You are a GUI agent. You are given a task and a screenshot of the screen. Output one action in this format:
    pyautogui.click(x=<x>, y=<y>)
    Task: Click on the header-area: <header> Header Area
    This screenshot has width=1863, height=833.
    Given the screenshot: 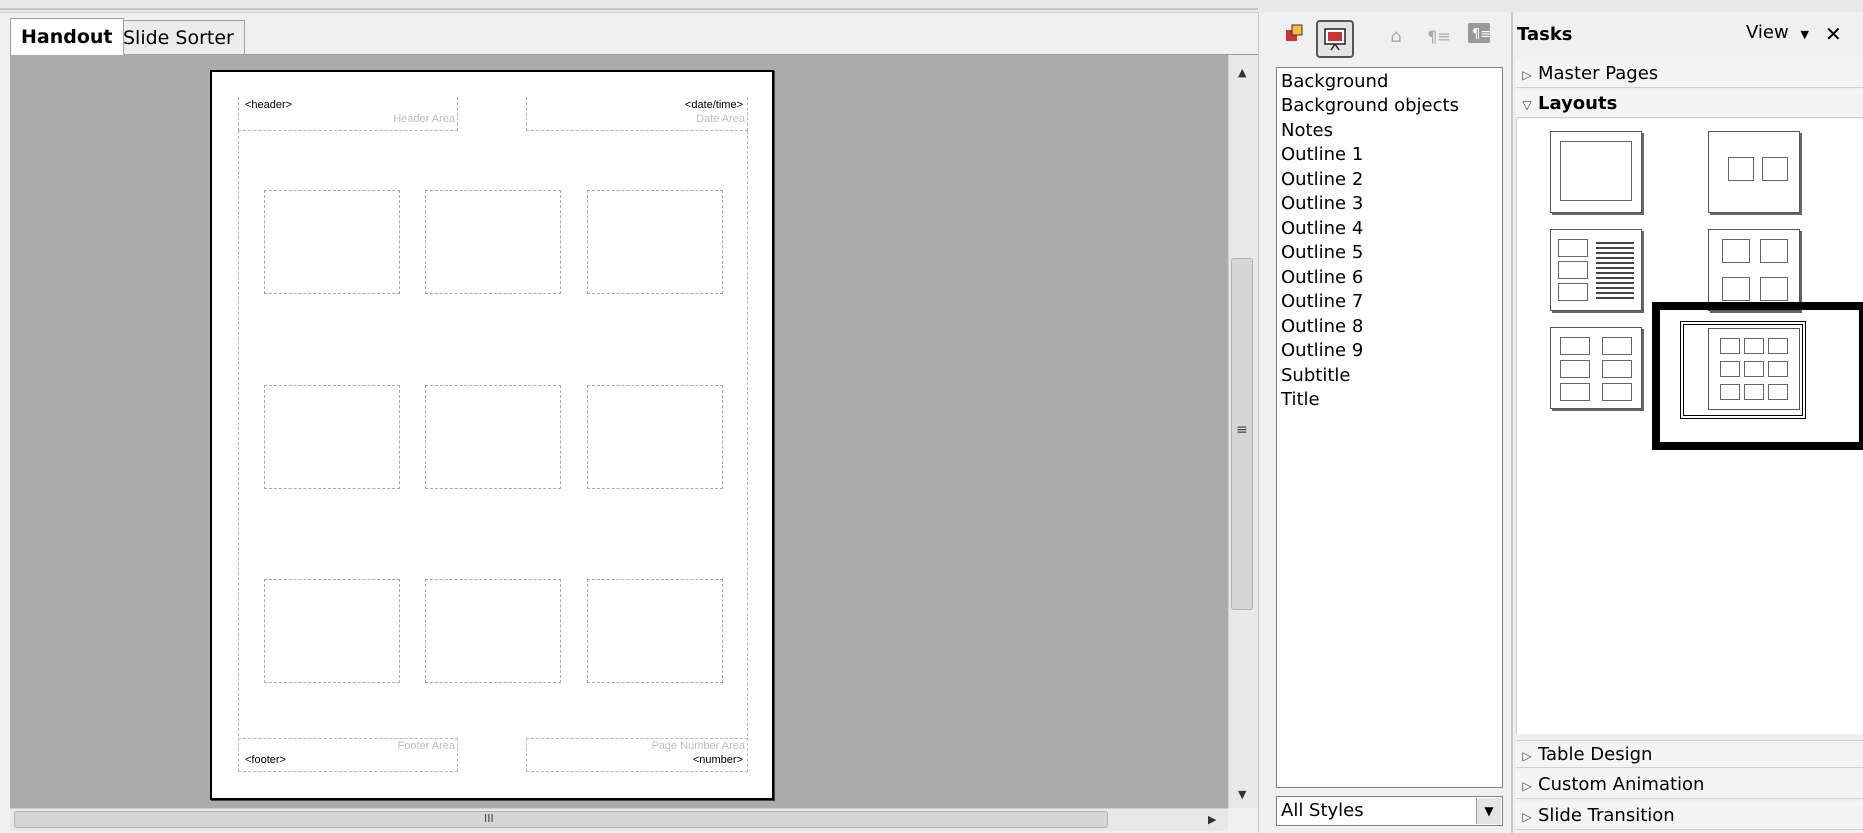 What is the action you would take?
    pyautogui.click(x=348, y=114)
    